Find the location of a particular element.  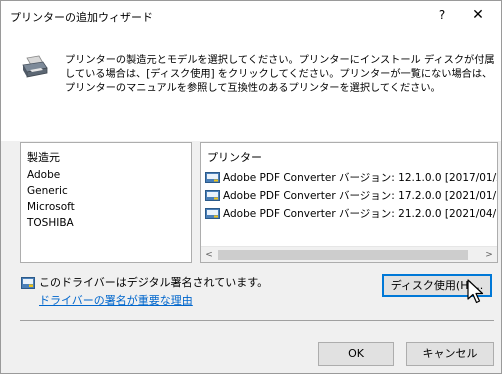

printer-list-header: プリンター is located at coordinates (234, 157).